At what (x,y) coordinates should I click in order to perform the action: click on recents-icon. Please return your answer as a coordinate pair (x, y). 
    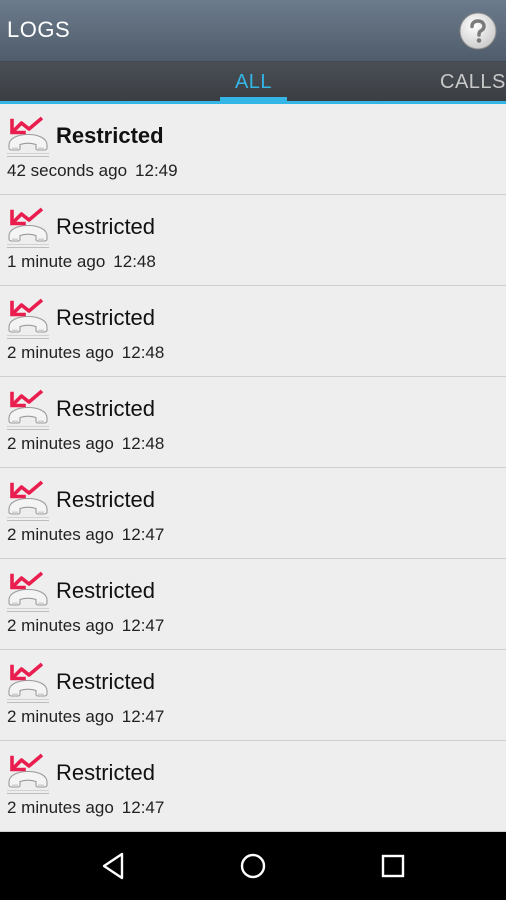
    Looking at the image, I should click on (393, 866).